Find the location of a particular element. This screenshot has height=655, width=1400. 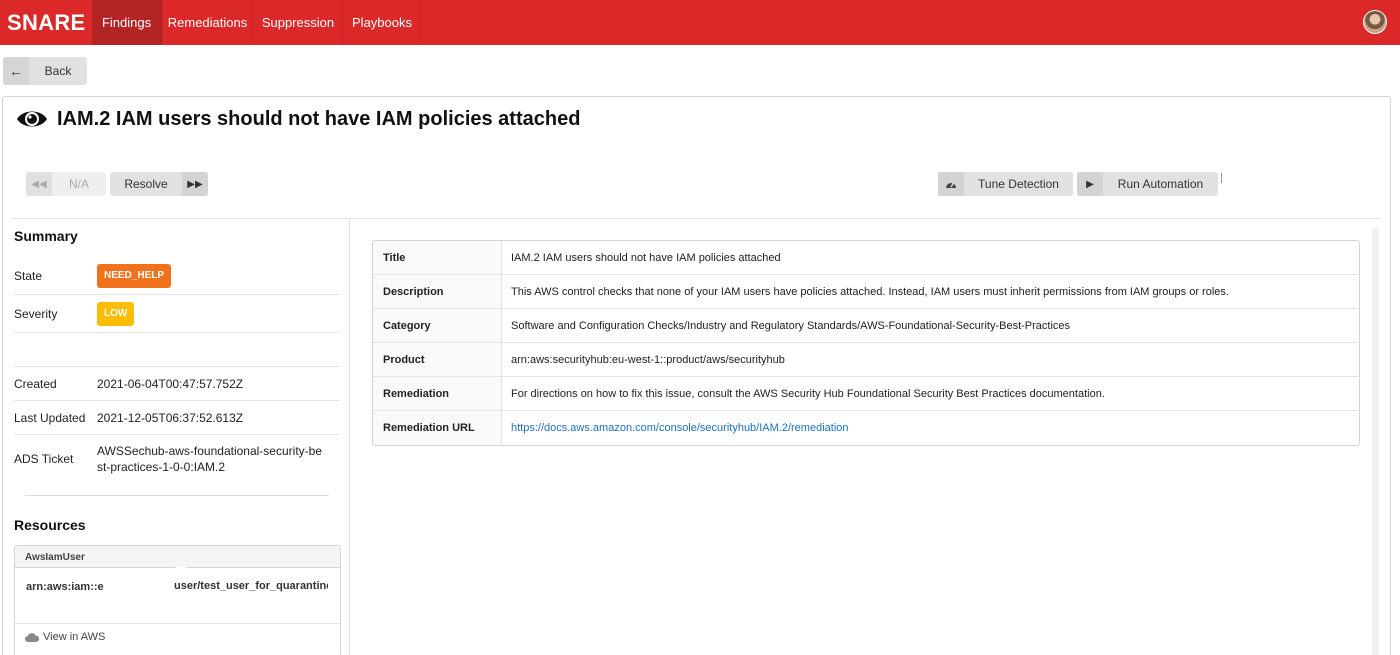

nav-remediations: Remediations is located at coordinates (208, 22).